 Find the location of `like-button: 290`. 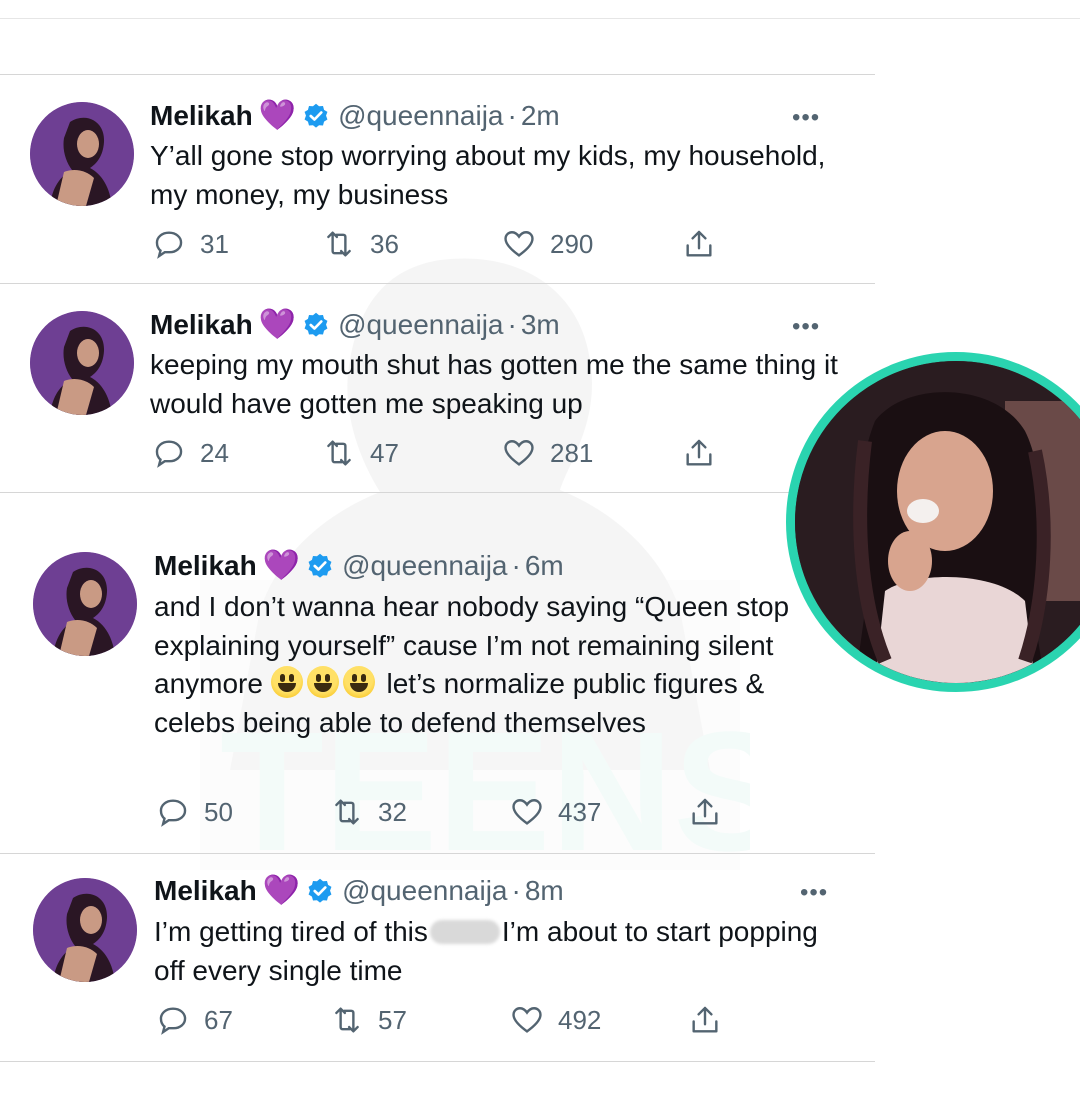

like-button: 290 is located at coordinates (592, 244).